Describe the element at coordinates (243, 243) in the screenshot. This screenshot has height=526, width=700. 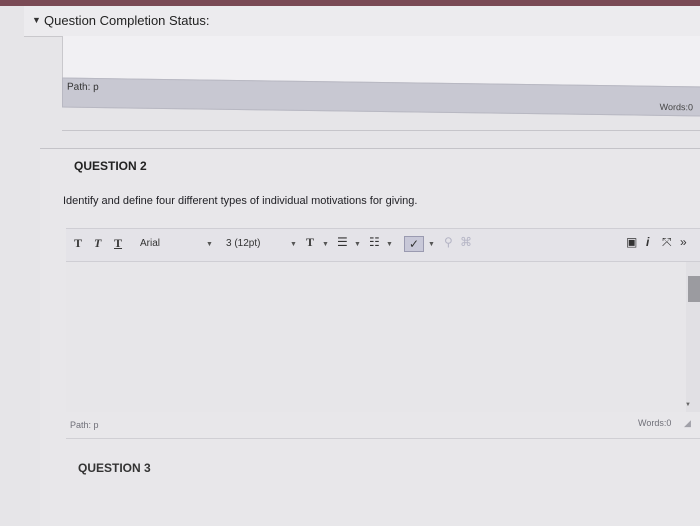
I see `font-size-select: 3 (12pt)` at that location.